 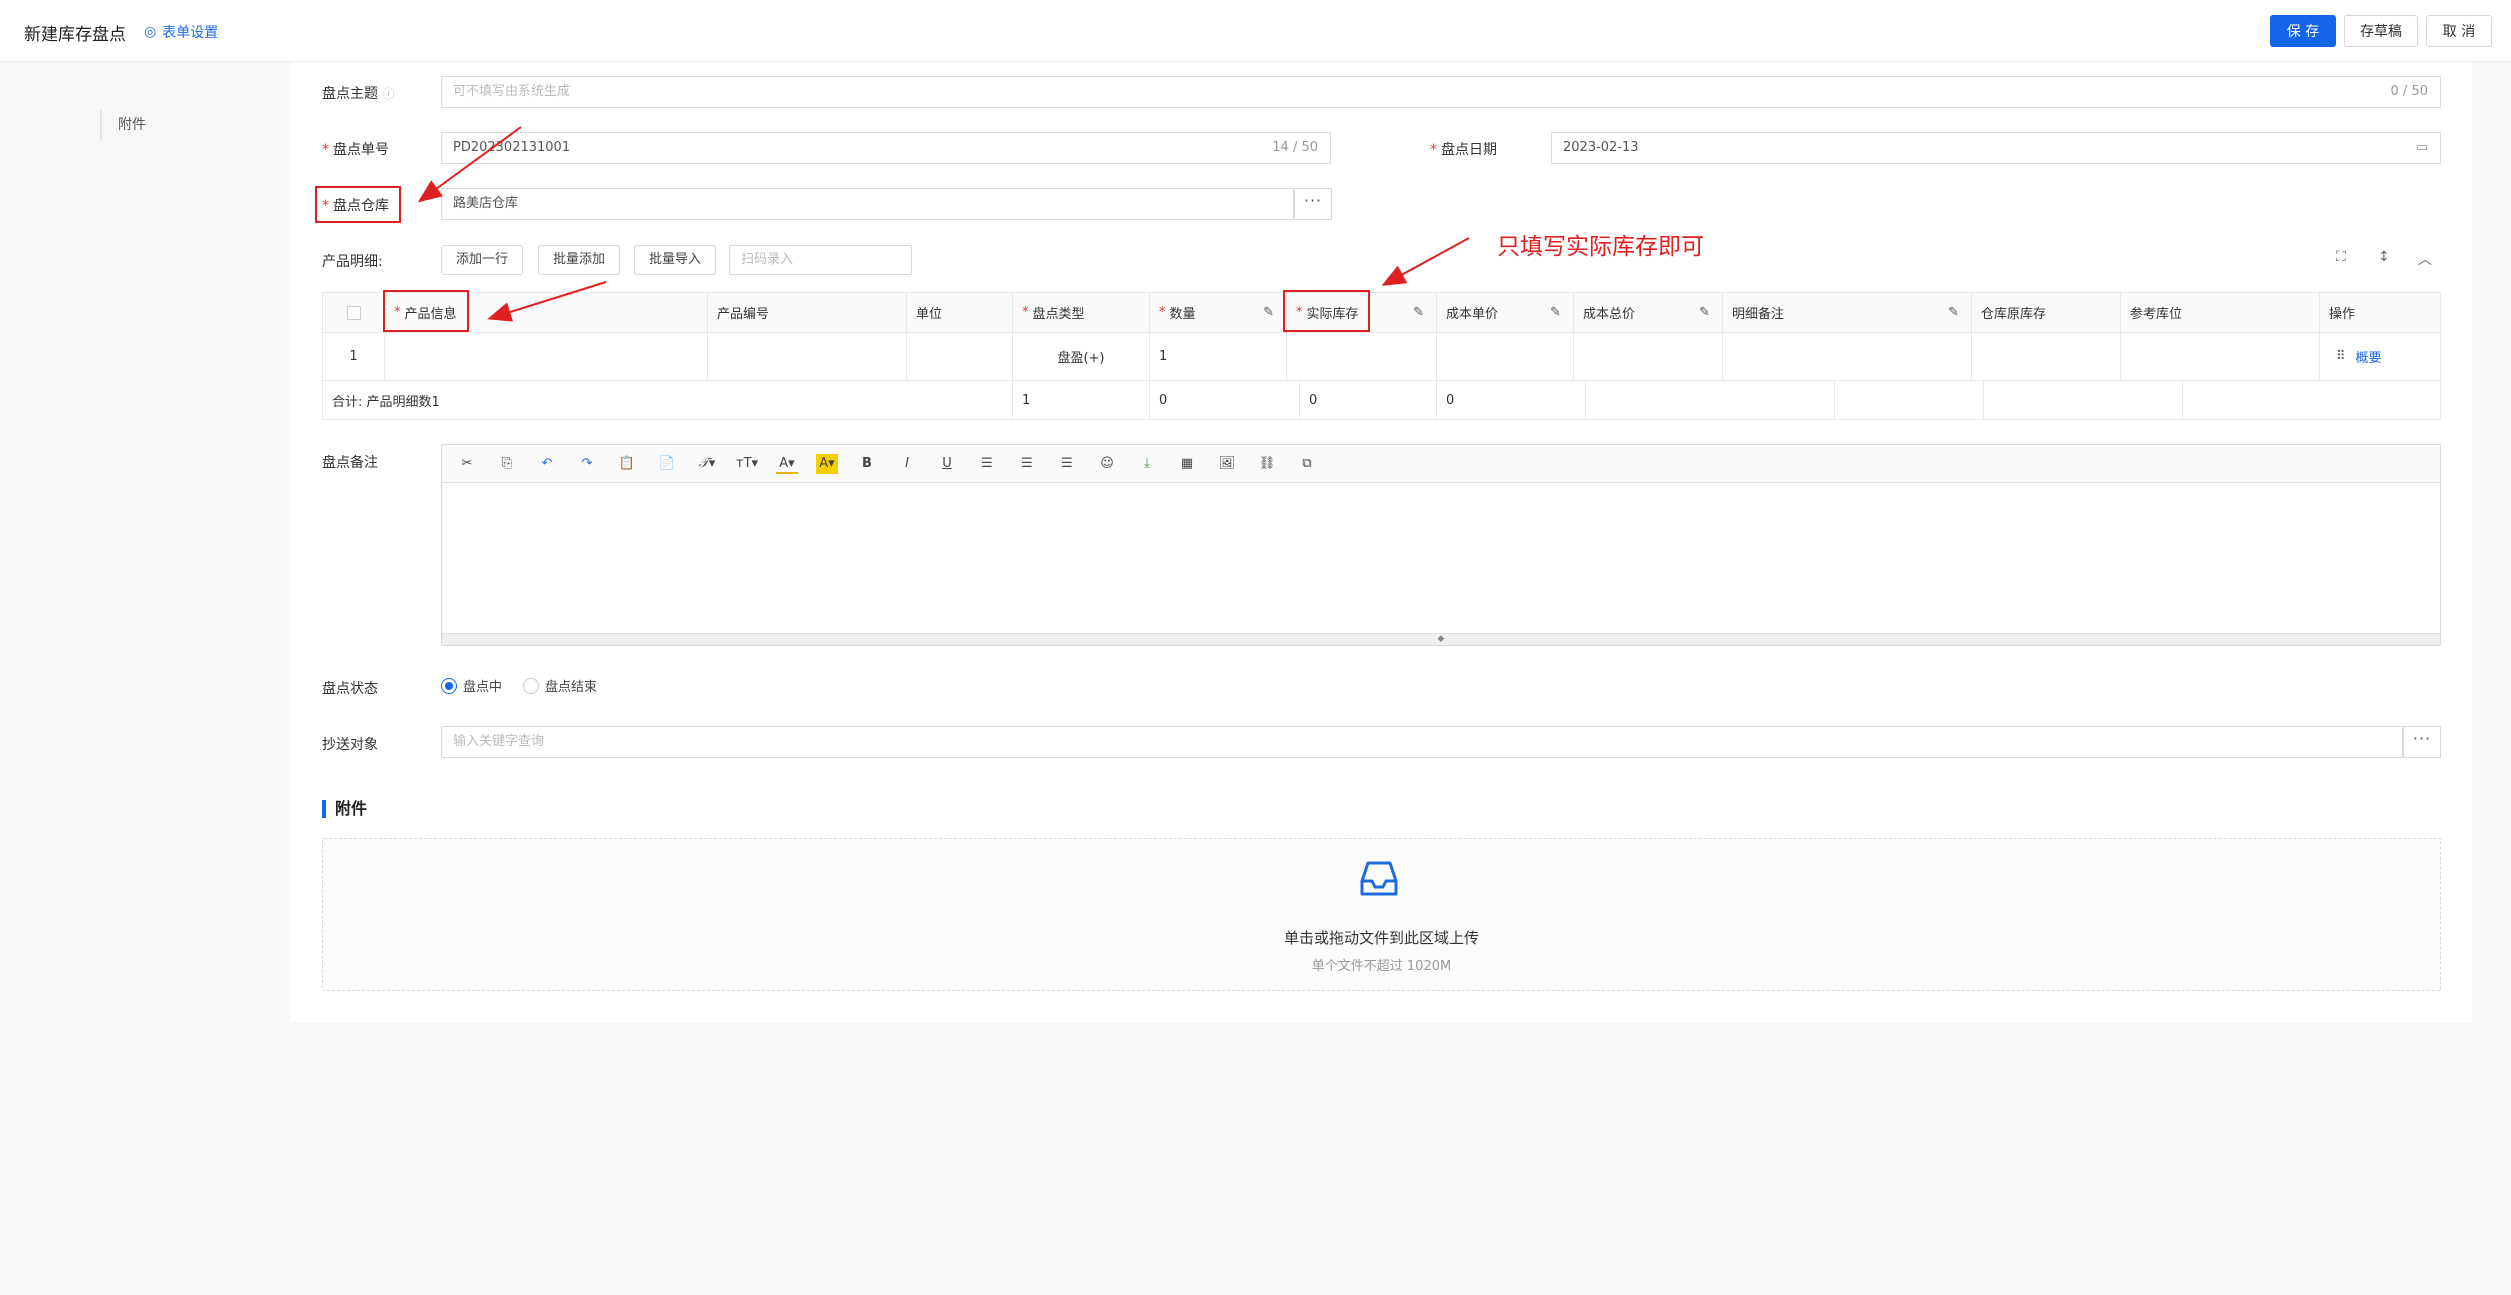 I want to click on arrow-to-product-info, so click(x=547, y=301).